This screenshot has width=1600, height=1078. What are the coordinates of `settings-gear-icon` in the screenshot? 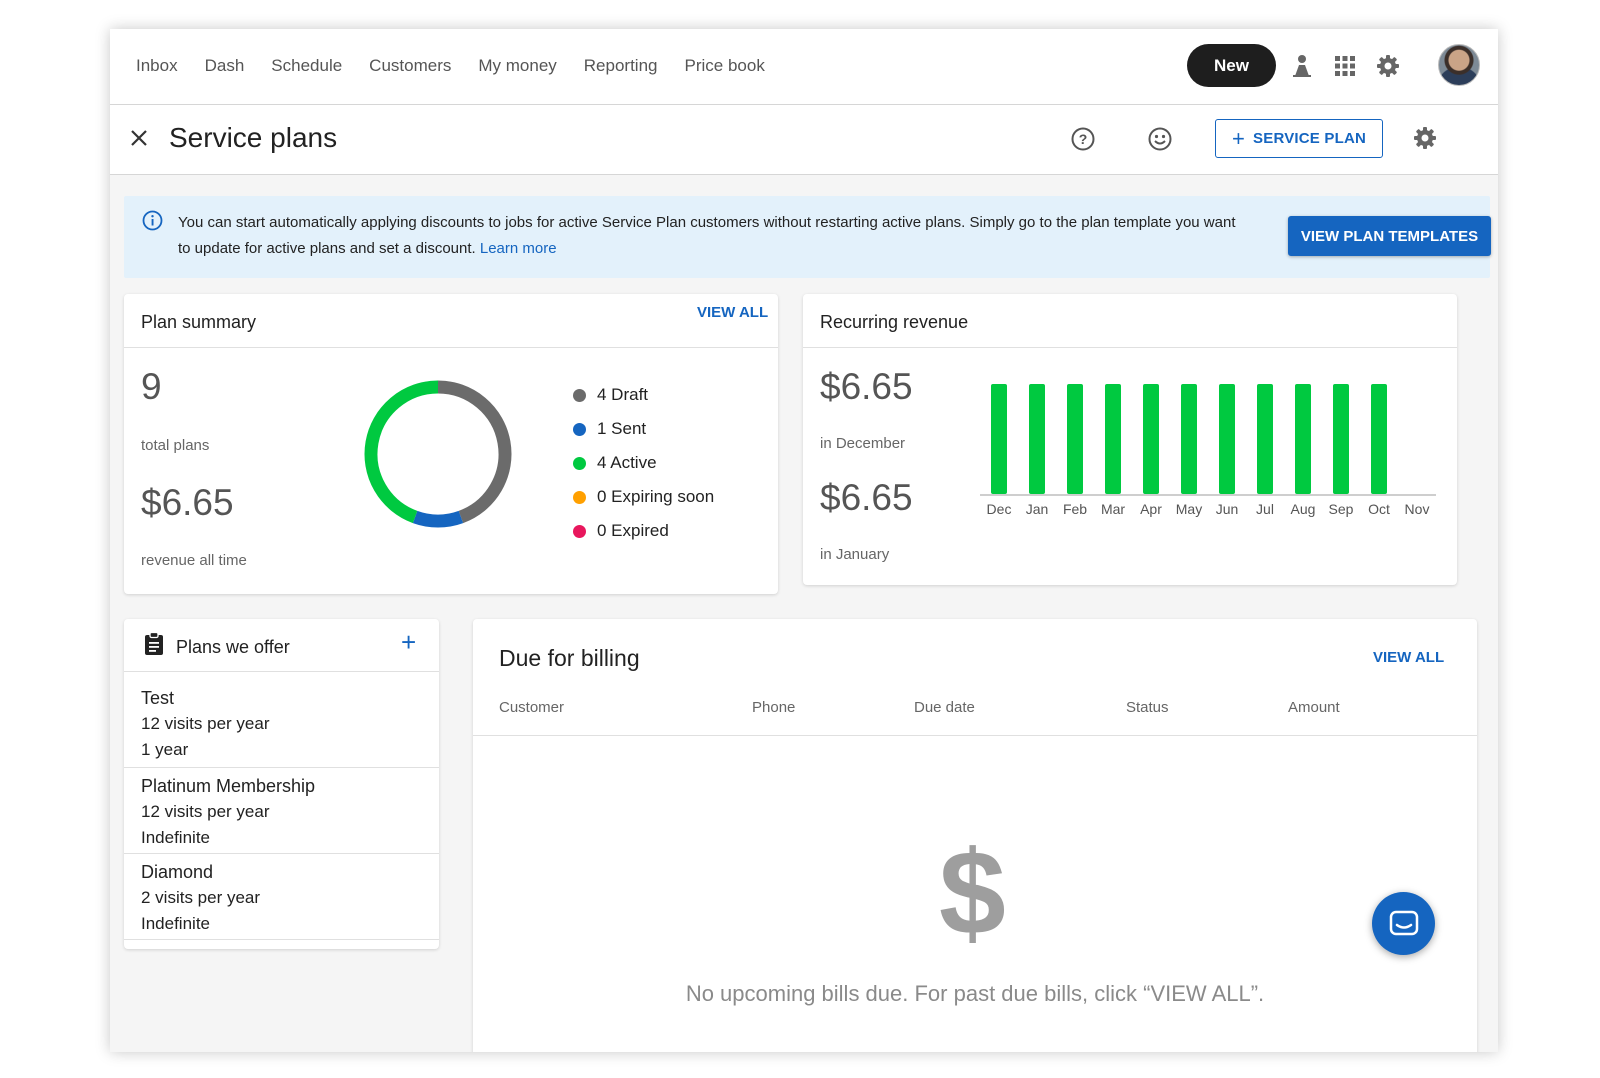 It's located at (1388, 66).